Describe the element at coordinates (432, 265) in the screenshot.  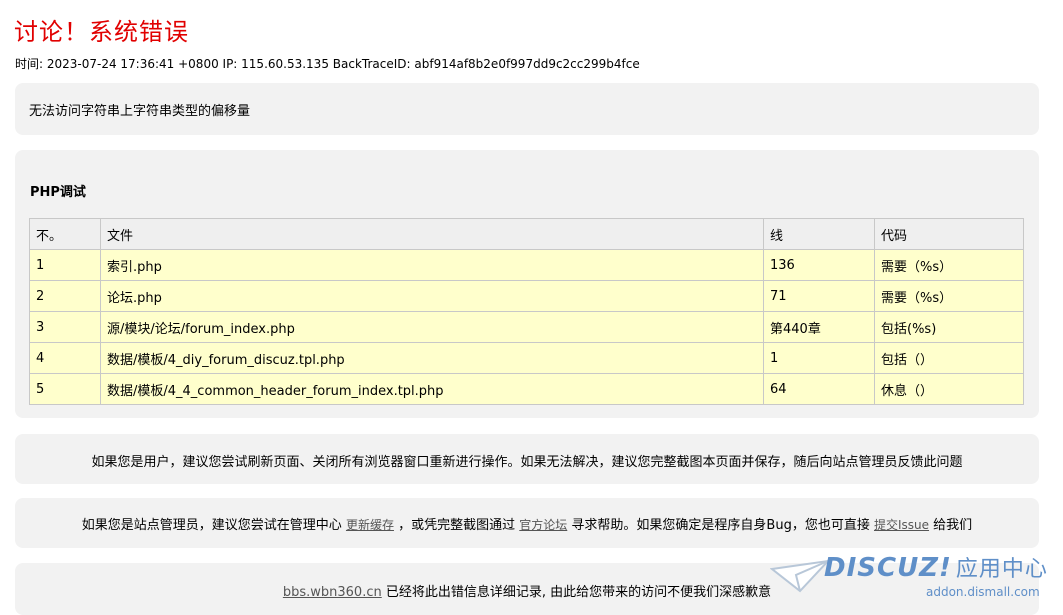
I see `row-file: 索引.php` at that location.